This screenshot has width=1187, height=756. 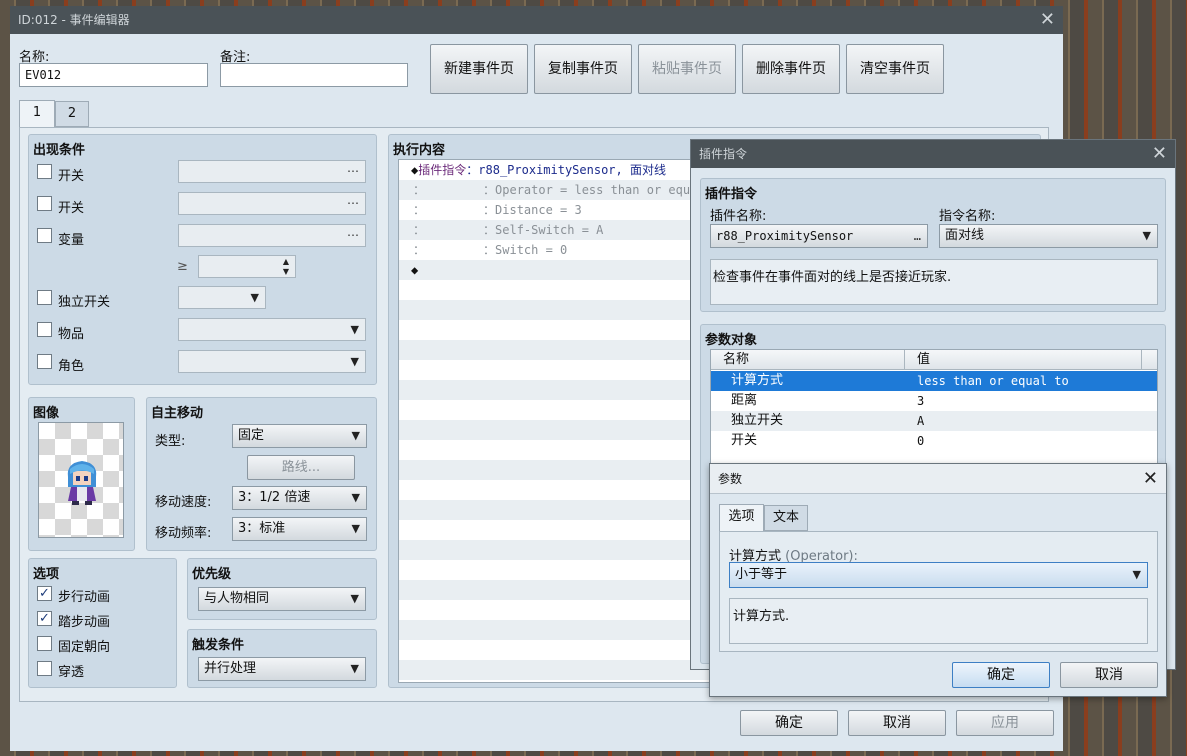 I want to click on argument-value: less than or equal to, so click(x=993, y=381).